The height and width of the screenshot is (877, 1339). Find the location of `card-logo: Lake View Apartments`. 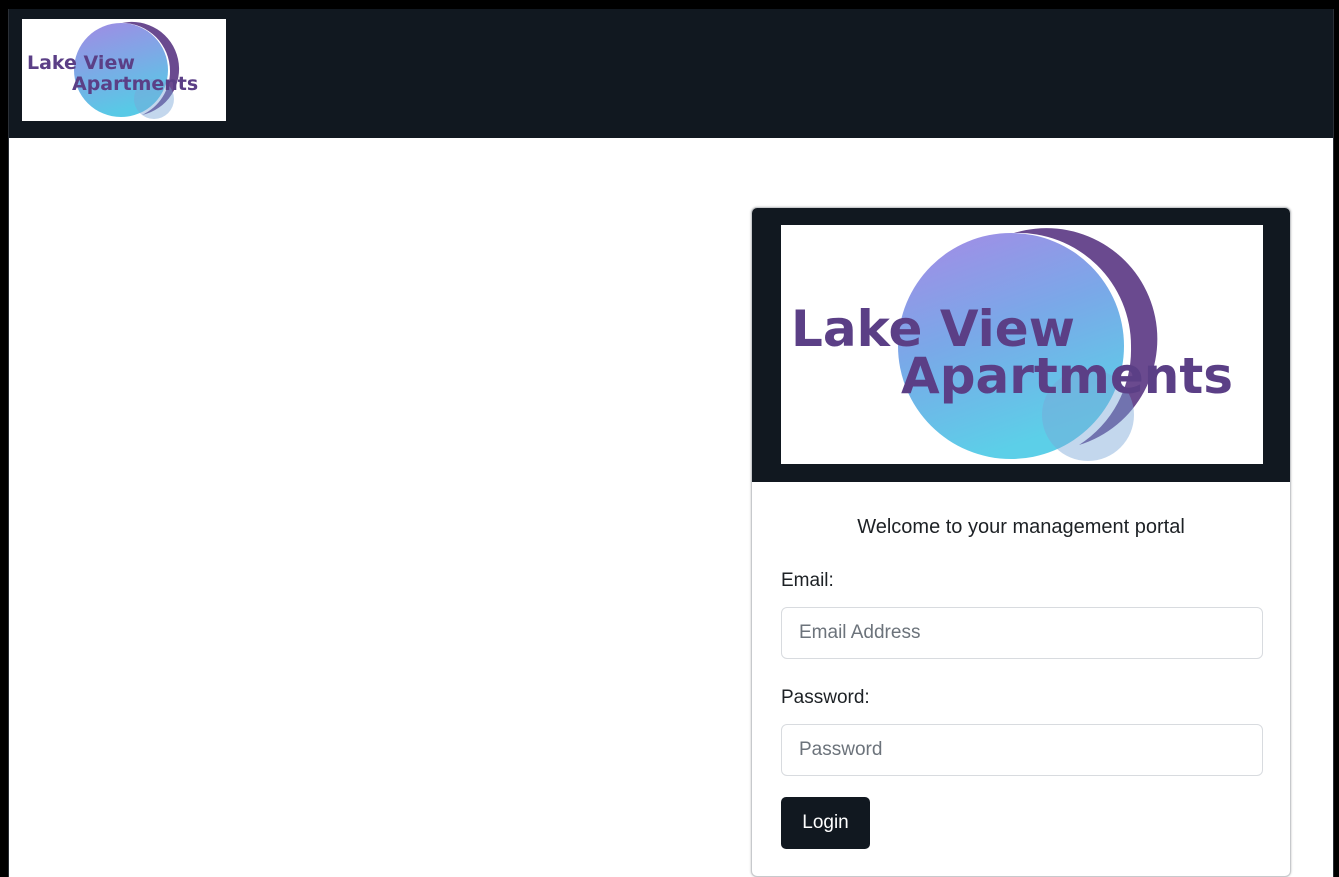

card-logo: Lake View Apartments is located at coordinates (1022, 344).